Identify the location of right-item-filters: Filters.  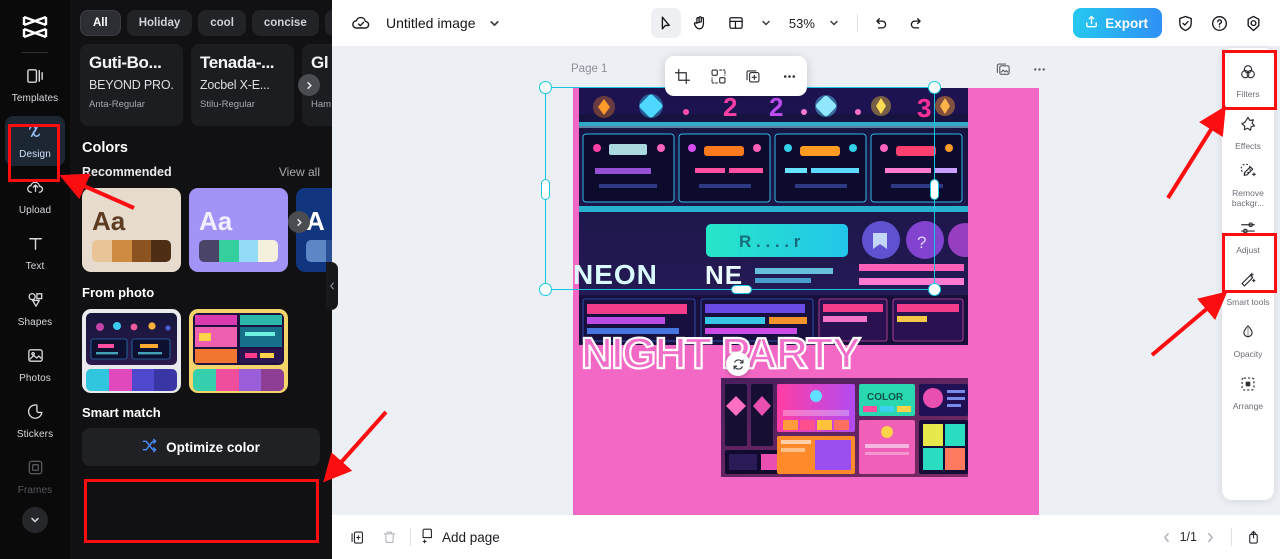
(1248, 81).